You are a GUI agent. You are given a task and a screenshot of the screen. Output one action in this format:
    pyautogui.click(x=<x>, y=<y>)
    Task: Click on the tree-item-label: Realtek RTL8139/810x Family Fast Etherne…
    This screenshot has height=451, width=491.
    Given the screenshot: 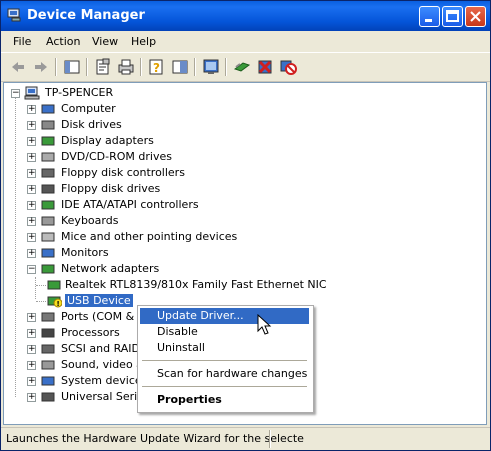 What is the action you would take?
    pyautogui.click(x=196, y=284)
    